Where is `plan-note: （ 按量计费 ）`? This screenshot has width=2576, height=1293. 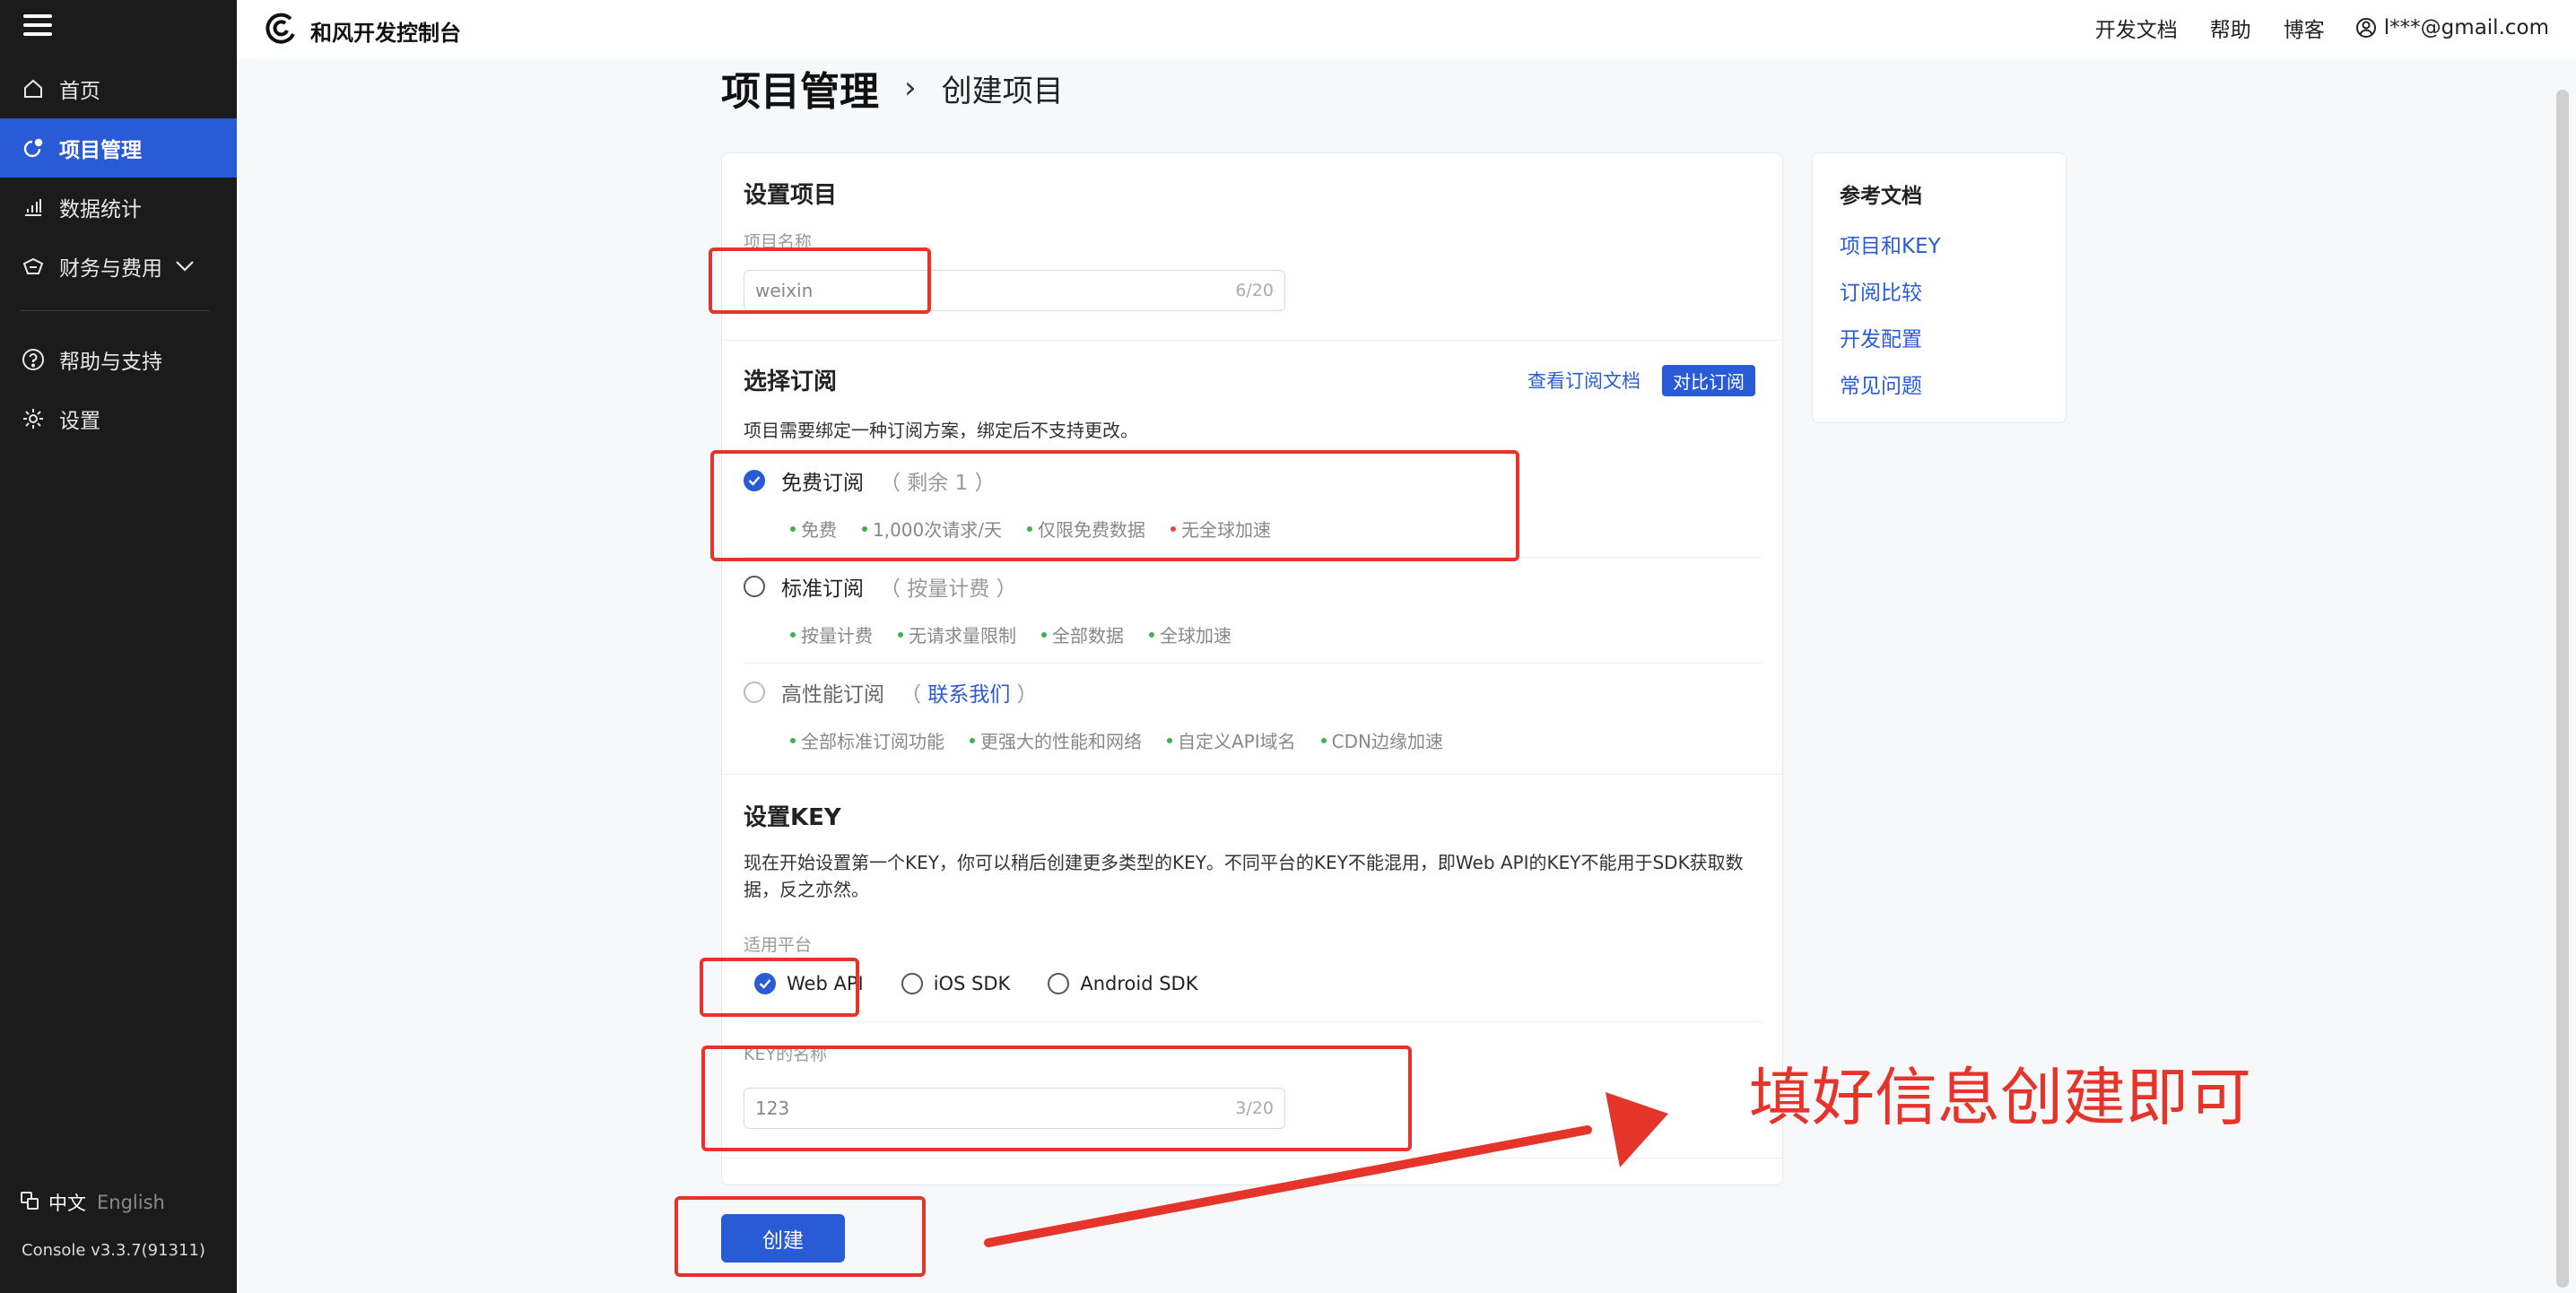 plan-note: （ 按量计费 ） is located at coordinates (948, 589).